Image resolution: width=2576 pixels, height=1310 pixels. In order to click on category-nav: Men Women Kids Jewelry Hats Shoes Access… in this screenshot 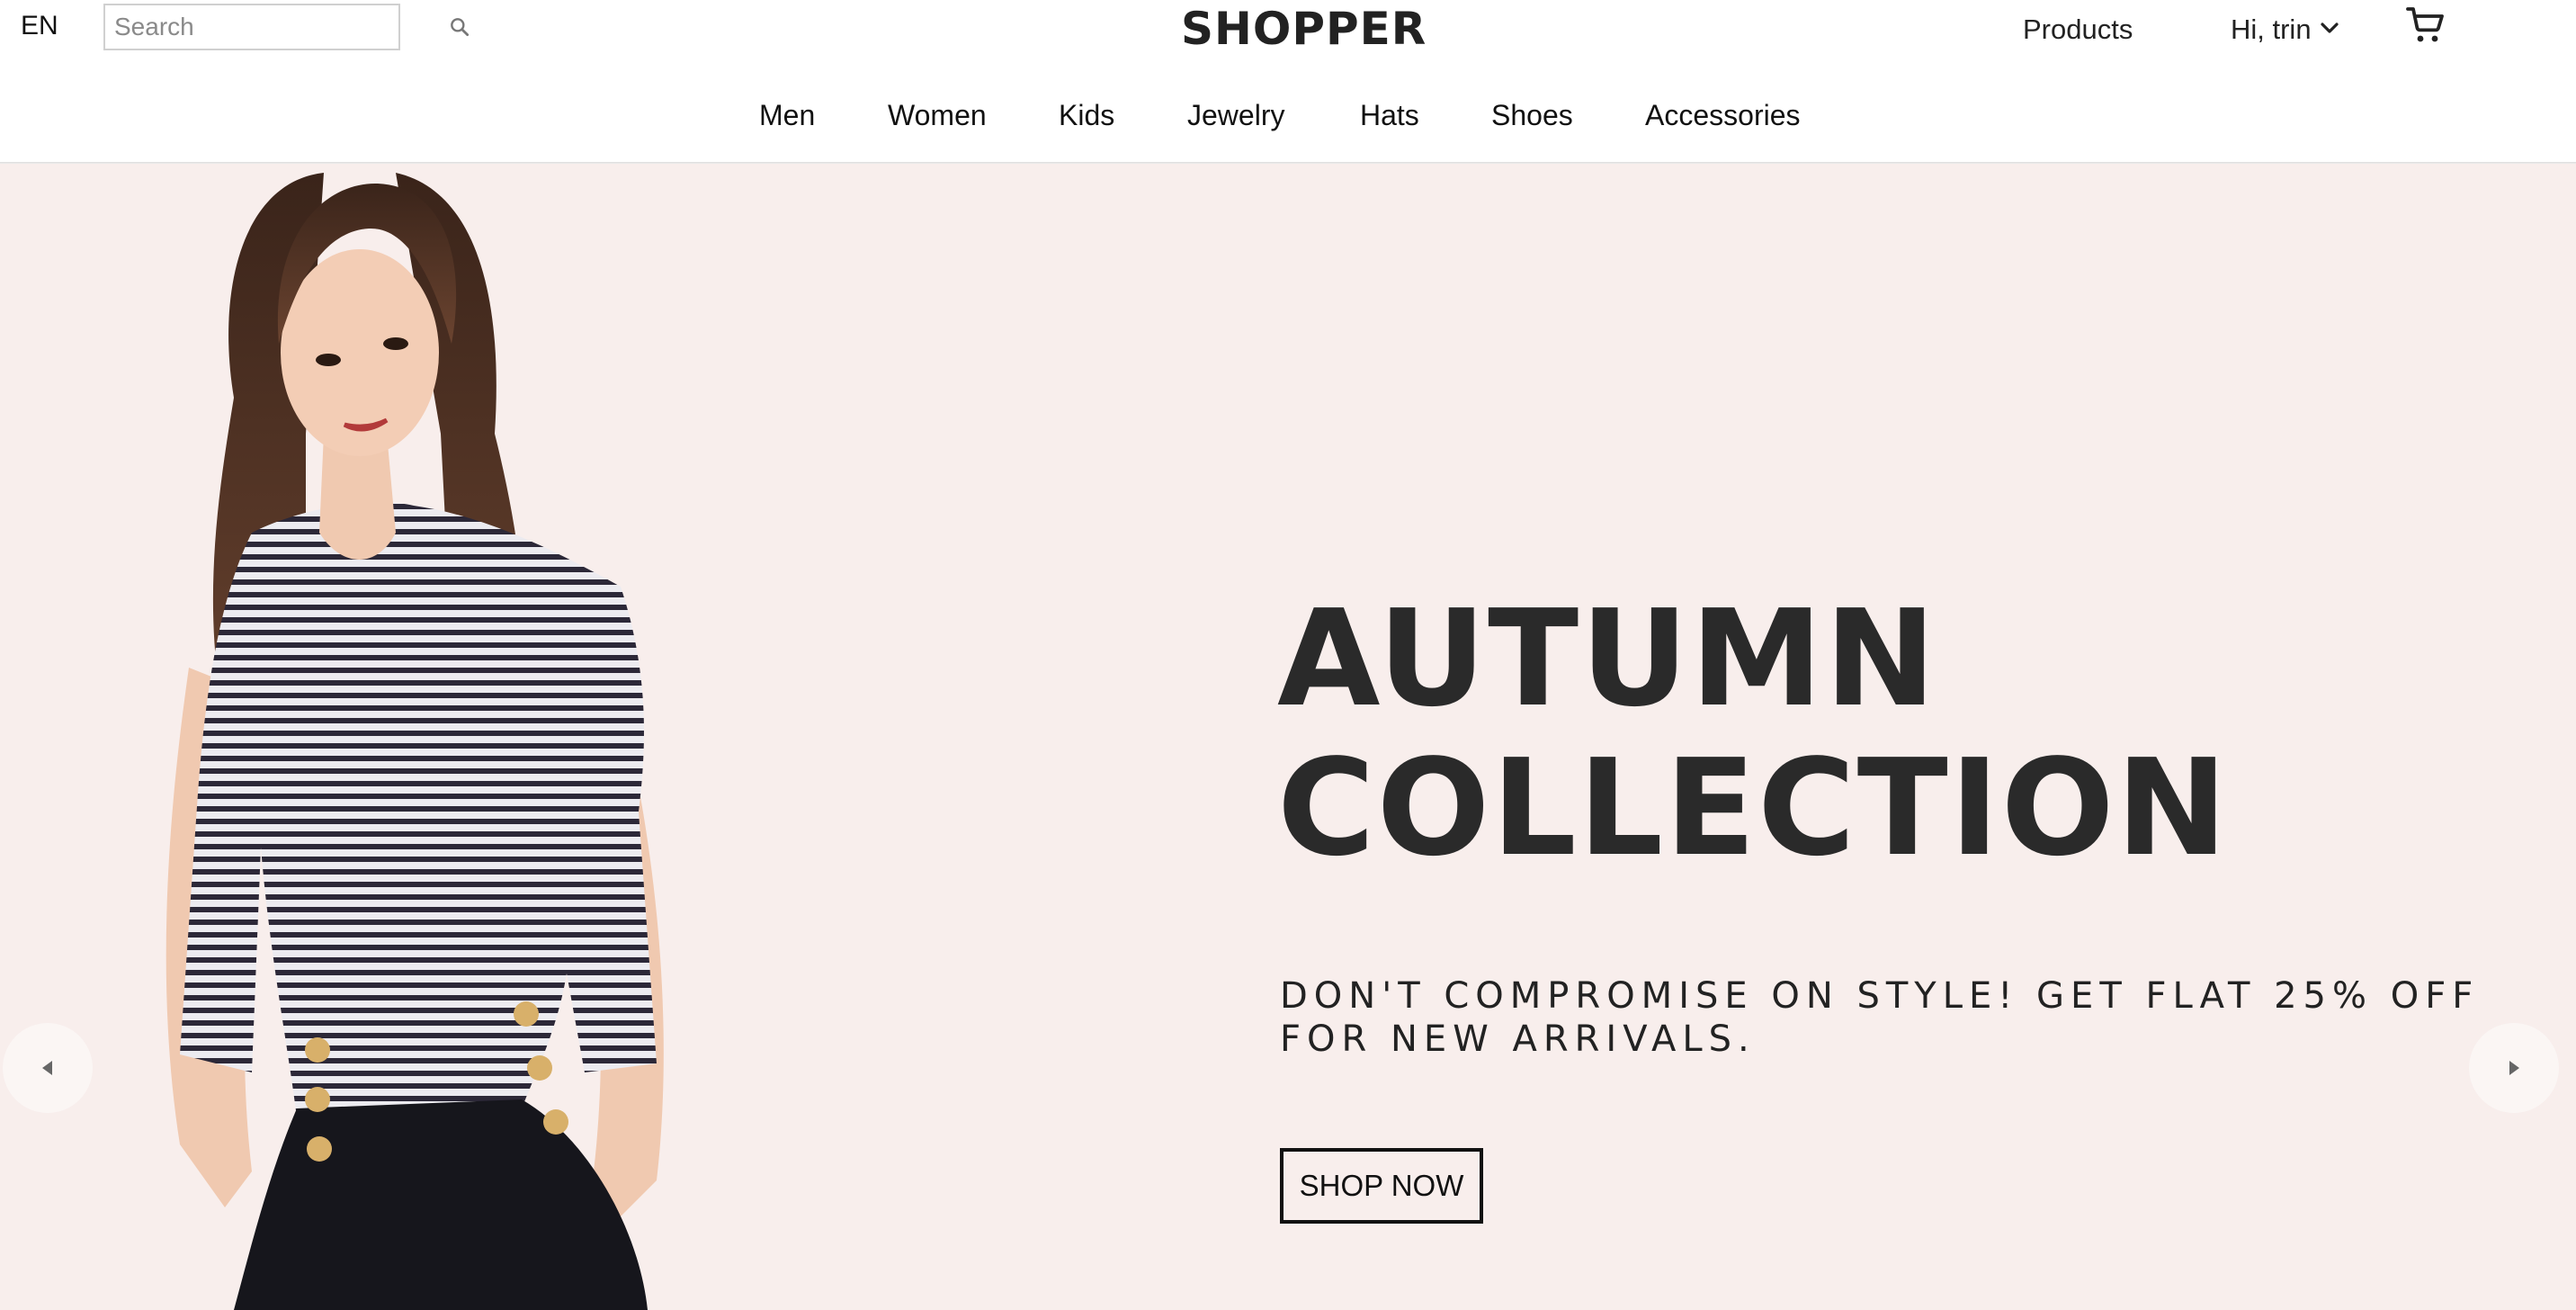, I will do `click(1288, 119)`.